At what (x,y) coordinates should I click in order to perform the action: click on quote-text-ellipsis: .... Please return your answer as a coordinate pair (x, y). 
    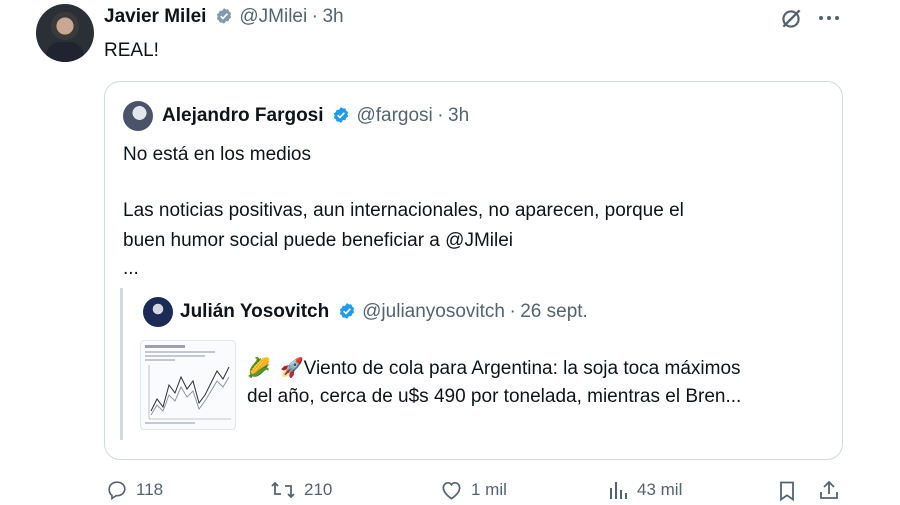
    Looking at the image, I should click on (131, 268).